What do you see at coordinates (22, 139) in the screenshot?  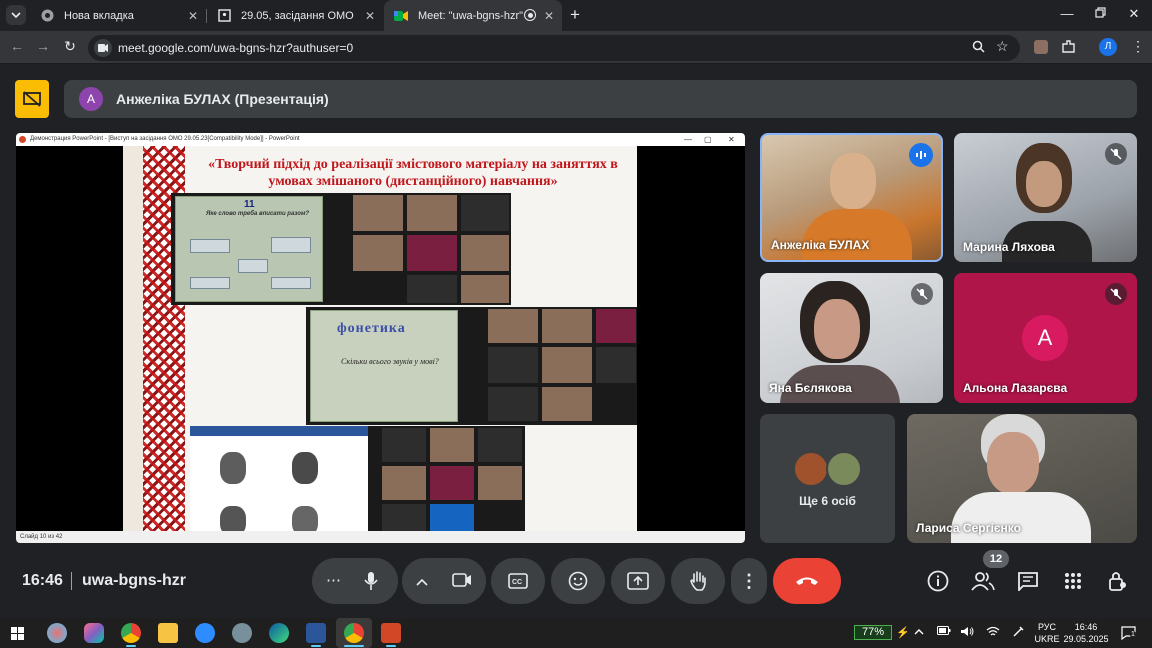 I see `powerpoint-app-icon` at bounding box center [22, 139].